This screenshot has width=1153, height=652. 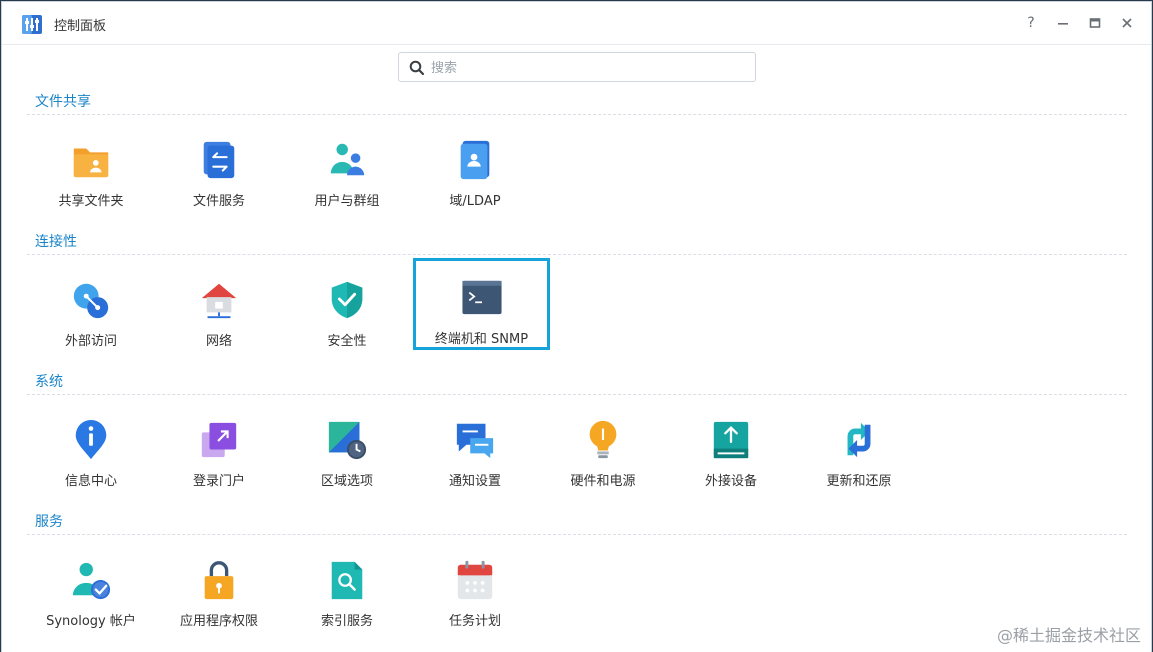 What do you see at coordinates (219, 440) in the screenshot?
I see `login-portal-icon` at bounding box center [219, 440].